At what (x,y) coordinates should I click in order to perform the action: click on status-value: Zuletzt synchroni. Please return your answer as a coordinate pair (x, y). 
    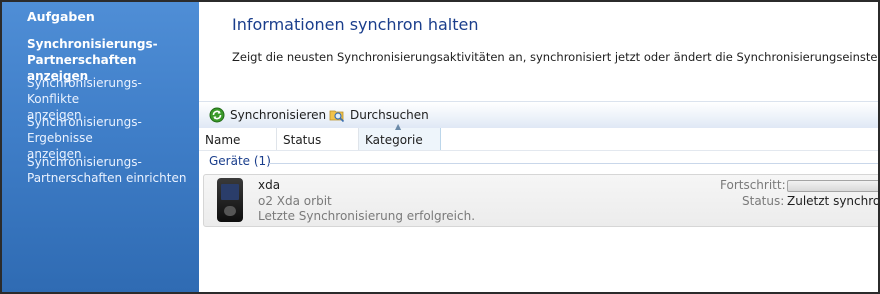
    Looking at the image, I should click on (832, 201).